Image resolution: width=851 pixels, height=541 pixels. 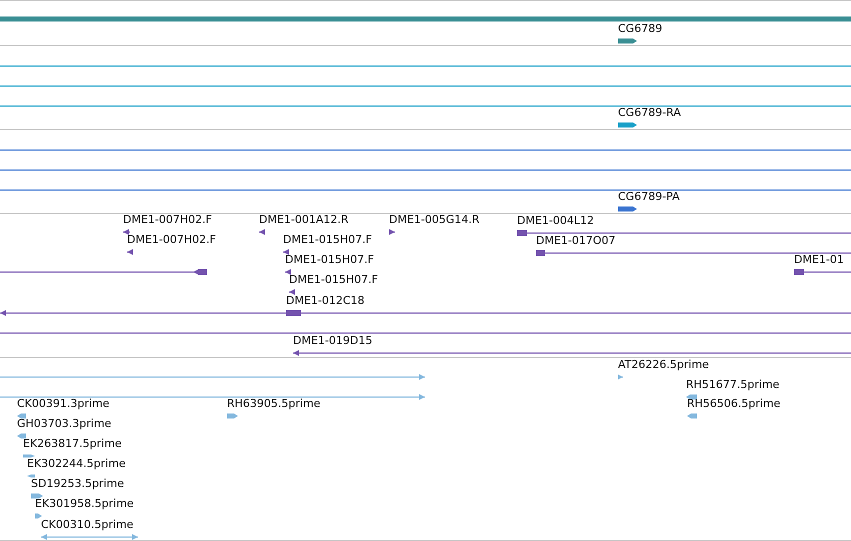 I want to click on feature-label: DME1-019D15, so click(x=332, y=341).